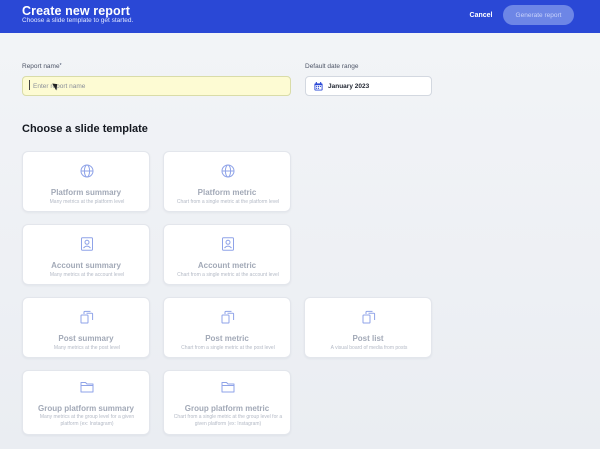  I want to click on template-description: Many metrics at the platform level, so click(87, 202).